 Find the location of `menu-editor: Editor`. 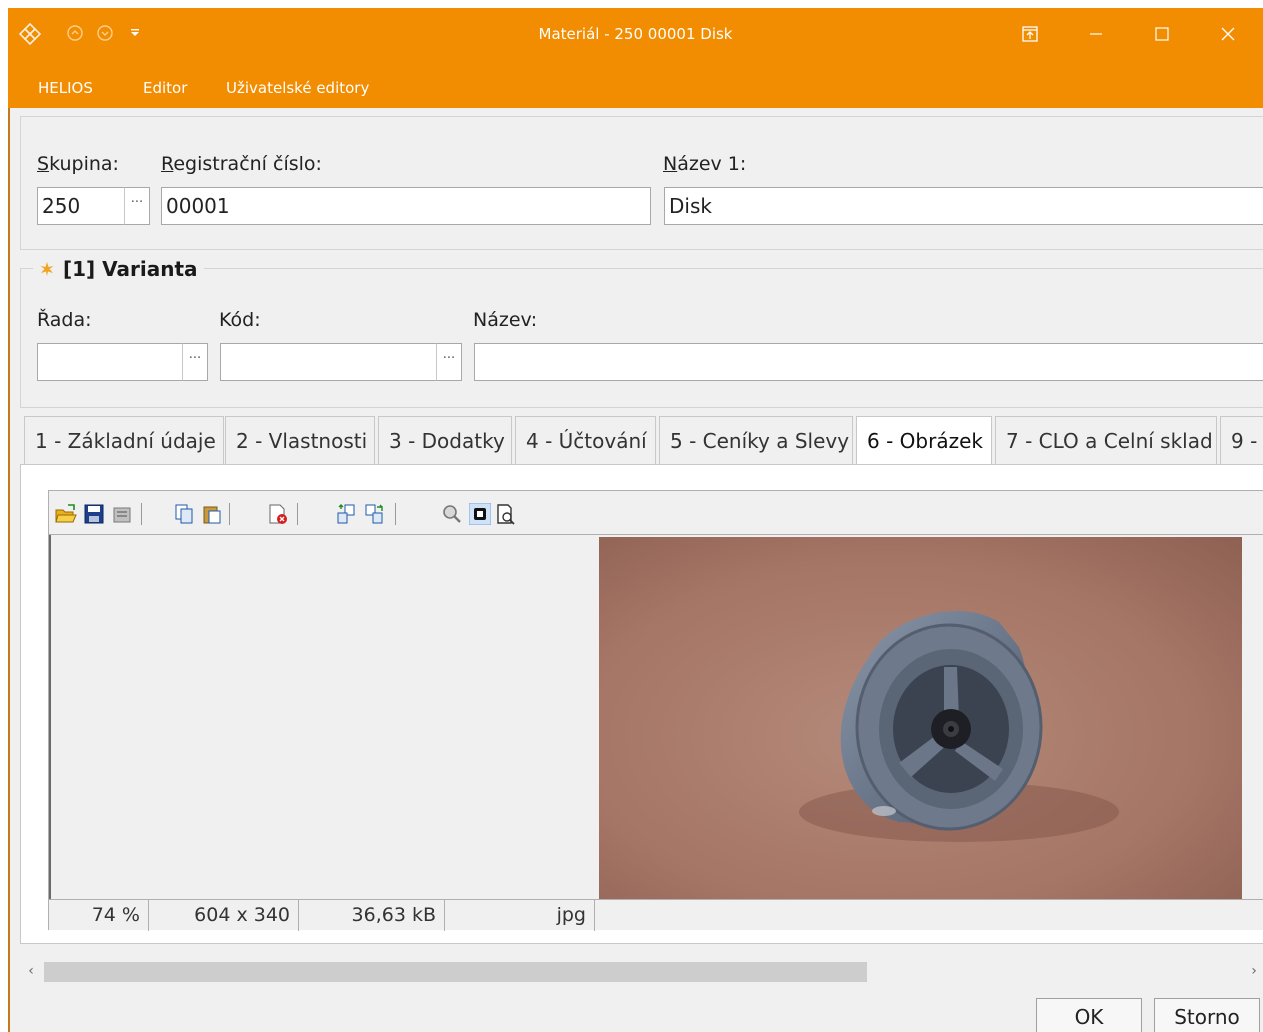

menu-editor: Editor is located at coordinates (165, 88).